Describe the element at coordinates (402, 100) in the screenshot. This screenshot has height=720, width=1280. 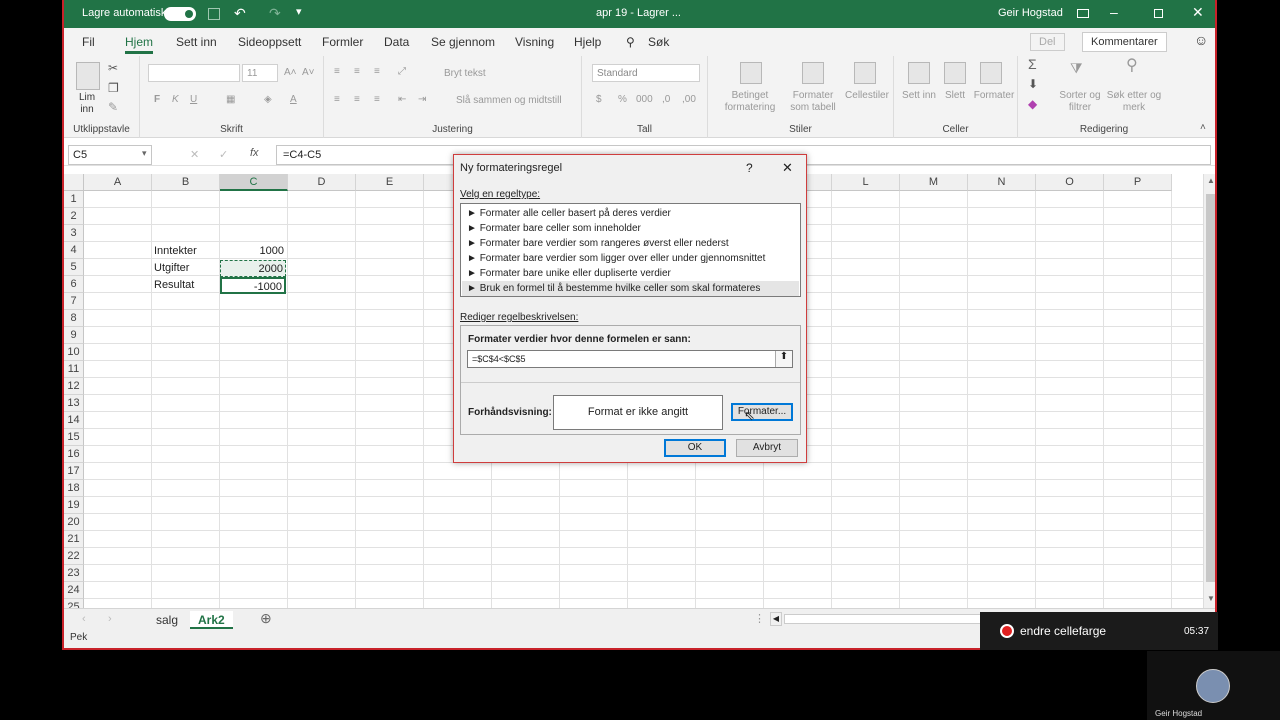
I see `decrease-indent-icon: ⇤` at that location.